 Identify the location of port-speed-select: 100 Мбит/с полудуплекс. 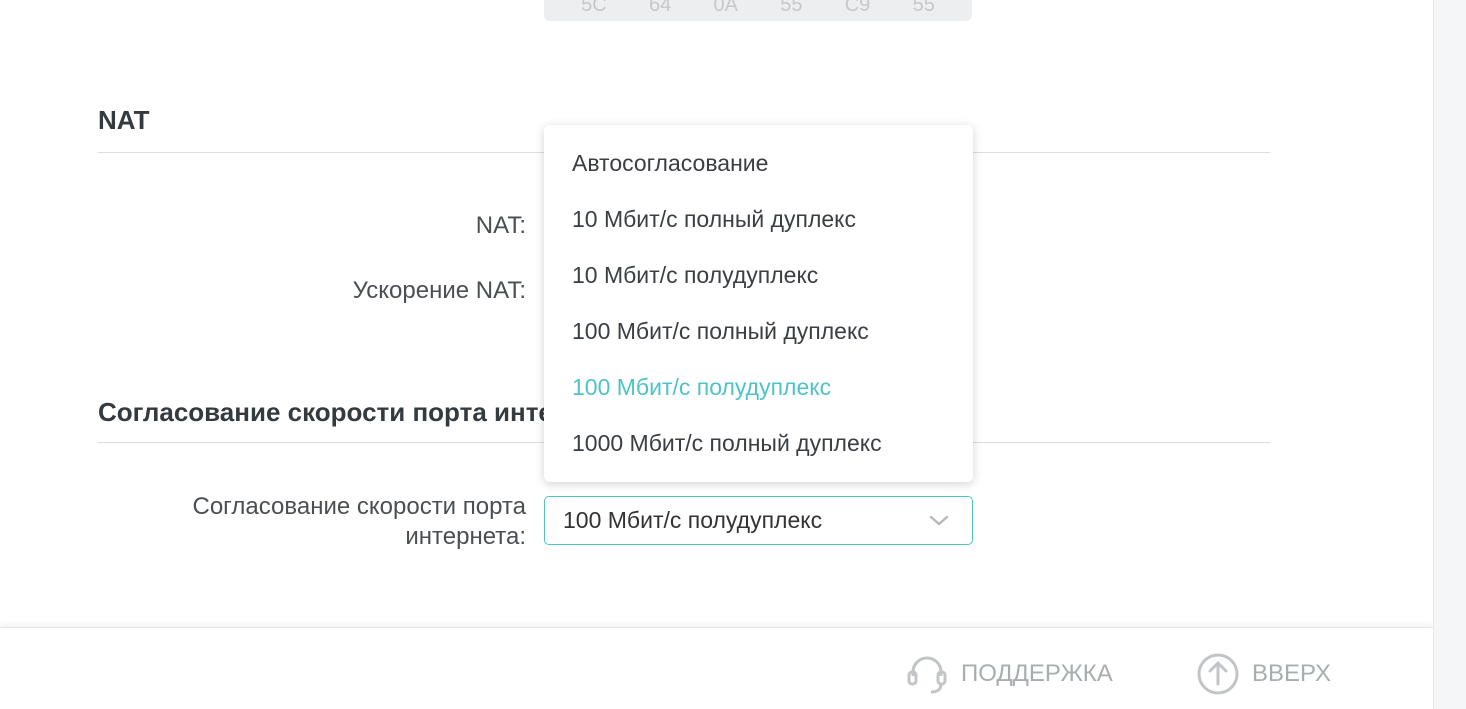
(758, 520).